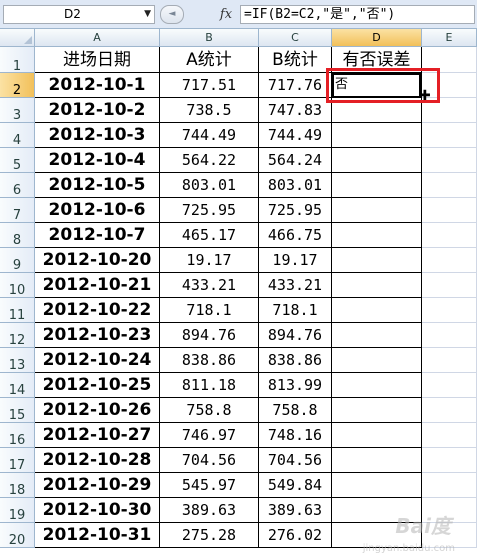 The width and height of the screenshot is (477, 559). I want to click on a-stat-cell: 725.95, so click(209, 210).